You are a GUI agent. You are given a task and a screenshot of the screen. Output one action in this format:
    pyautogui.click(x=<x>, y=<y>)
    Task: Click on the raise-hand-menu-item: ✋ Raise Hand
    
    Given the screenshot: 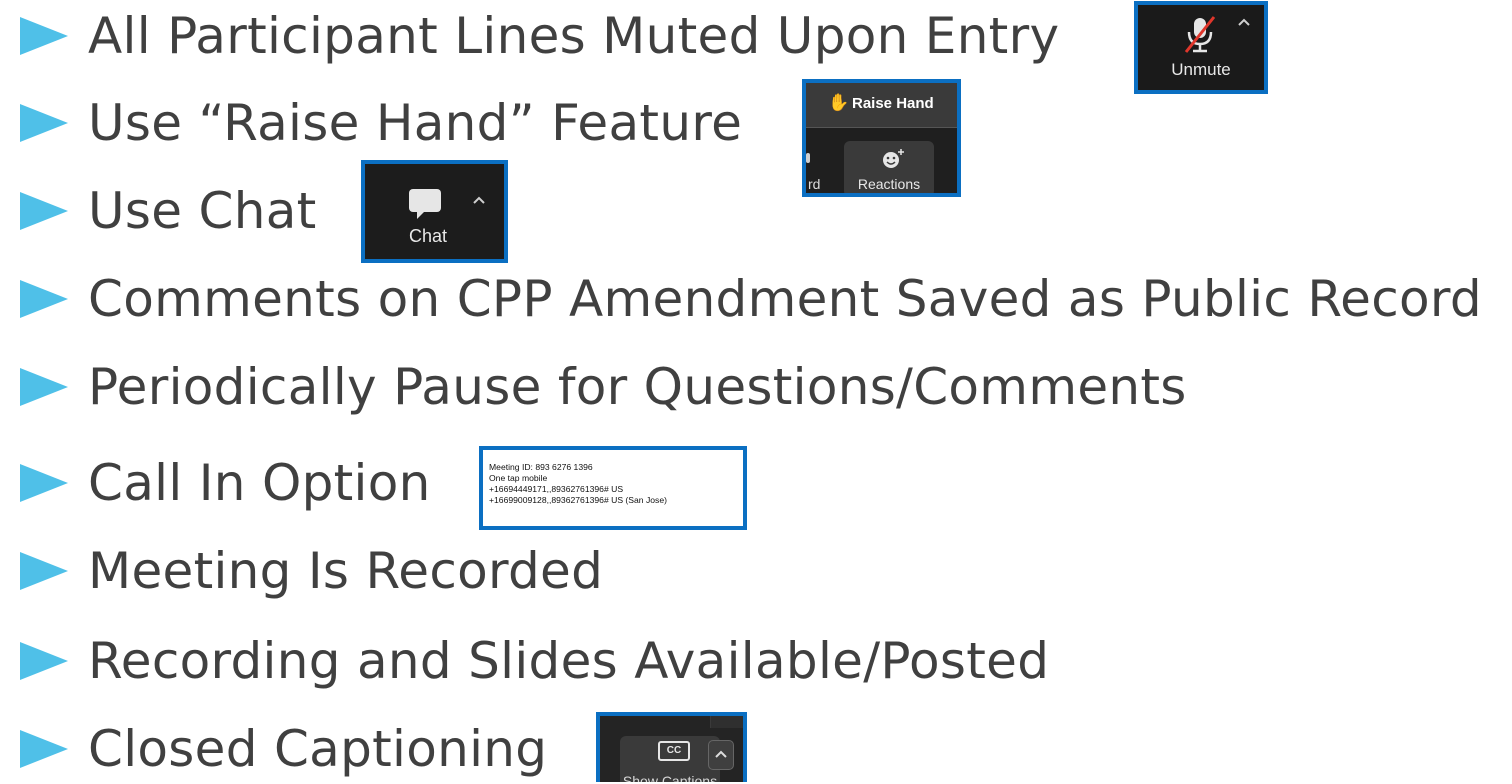 What is the action you would take?
    pyautogui.click(x=881, y=105)
    